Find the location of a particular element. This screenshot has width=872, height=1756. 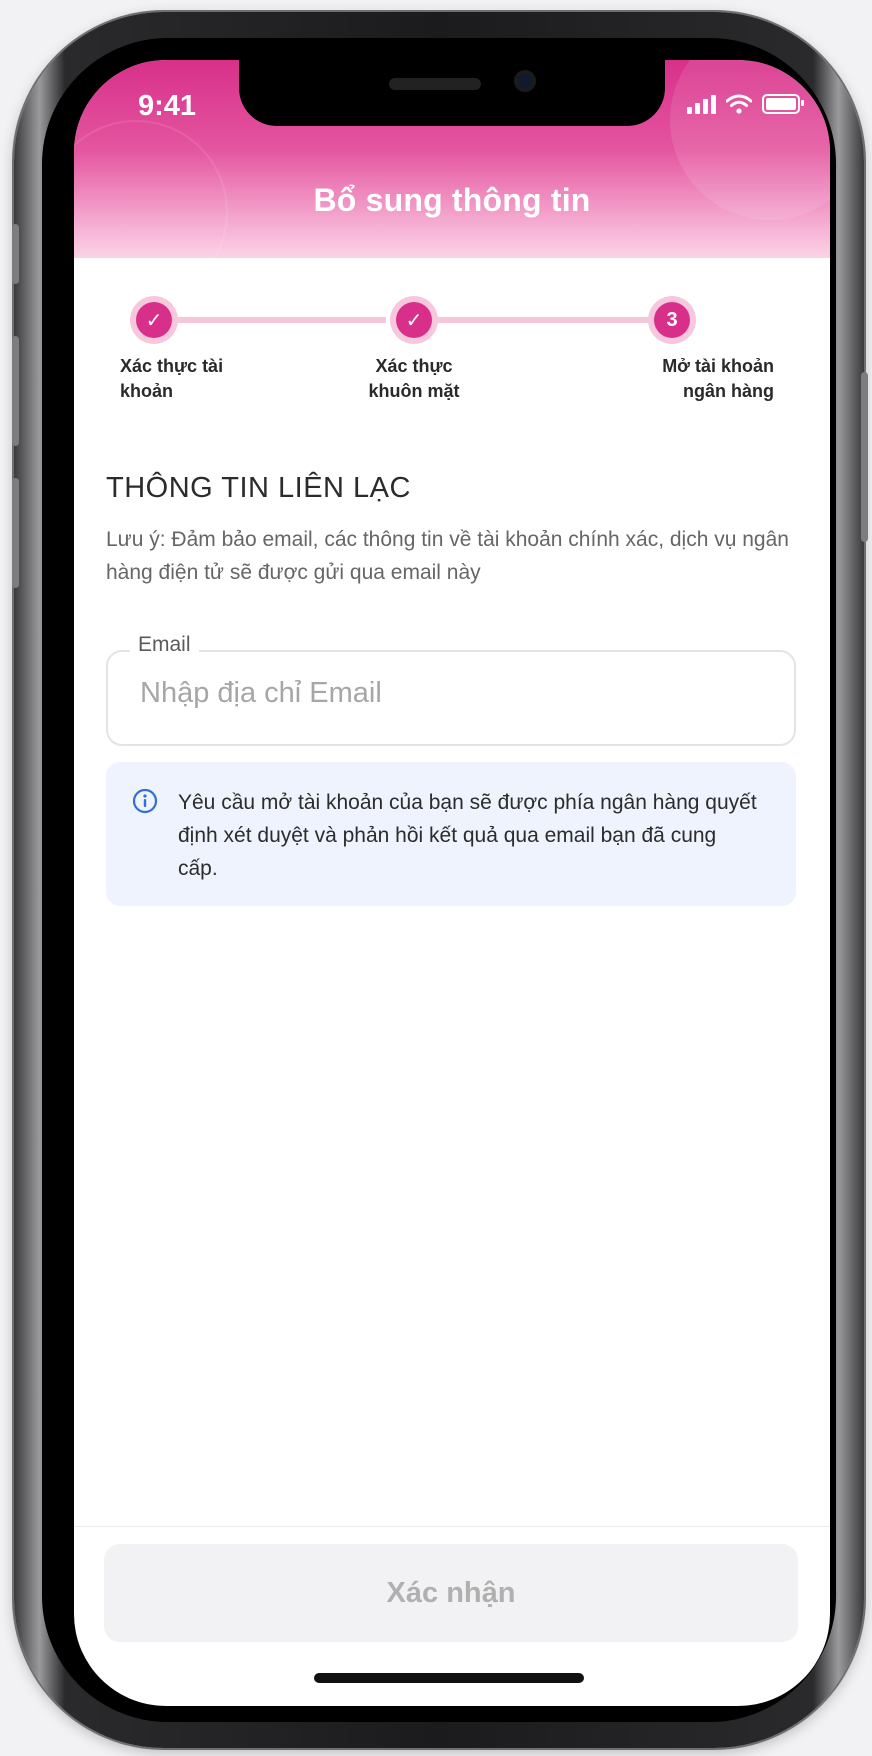

device-notch is located at coordinates (452, 93).